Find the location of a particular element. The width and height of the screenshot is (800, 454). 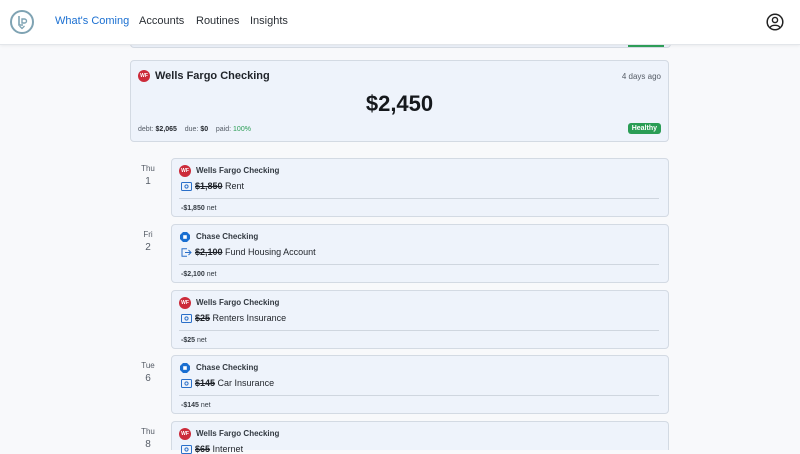

transaction-line: $2,100 Fund Housing Account is located at coordinates (248, 252).